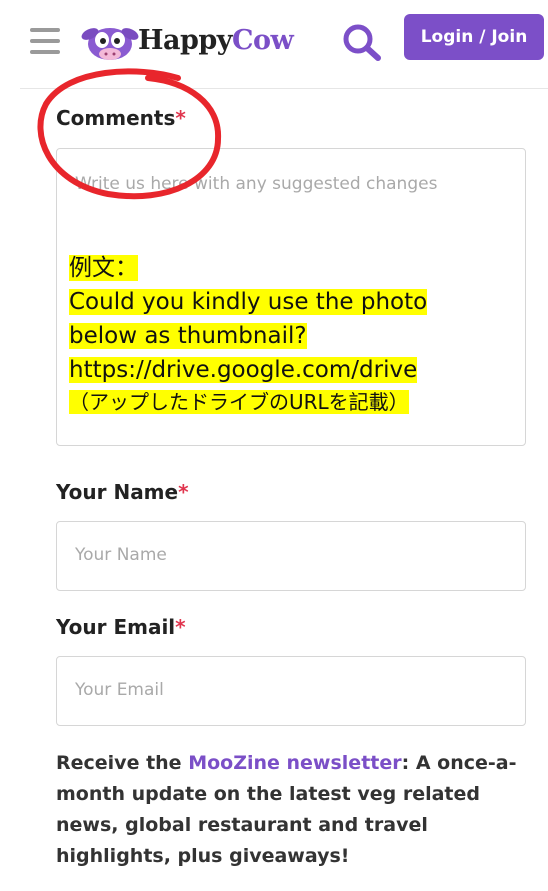  I want to click on email-label: Your Email*, so click(121, 627).